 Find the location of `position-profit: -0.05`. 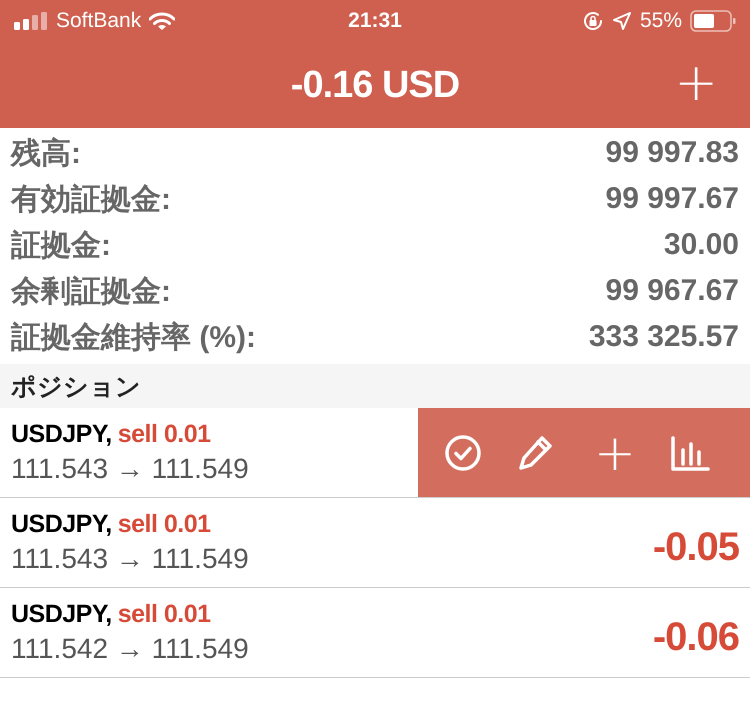

position-profit: -0.05 is located at coordinates (695, 547).